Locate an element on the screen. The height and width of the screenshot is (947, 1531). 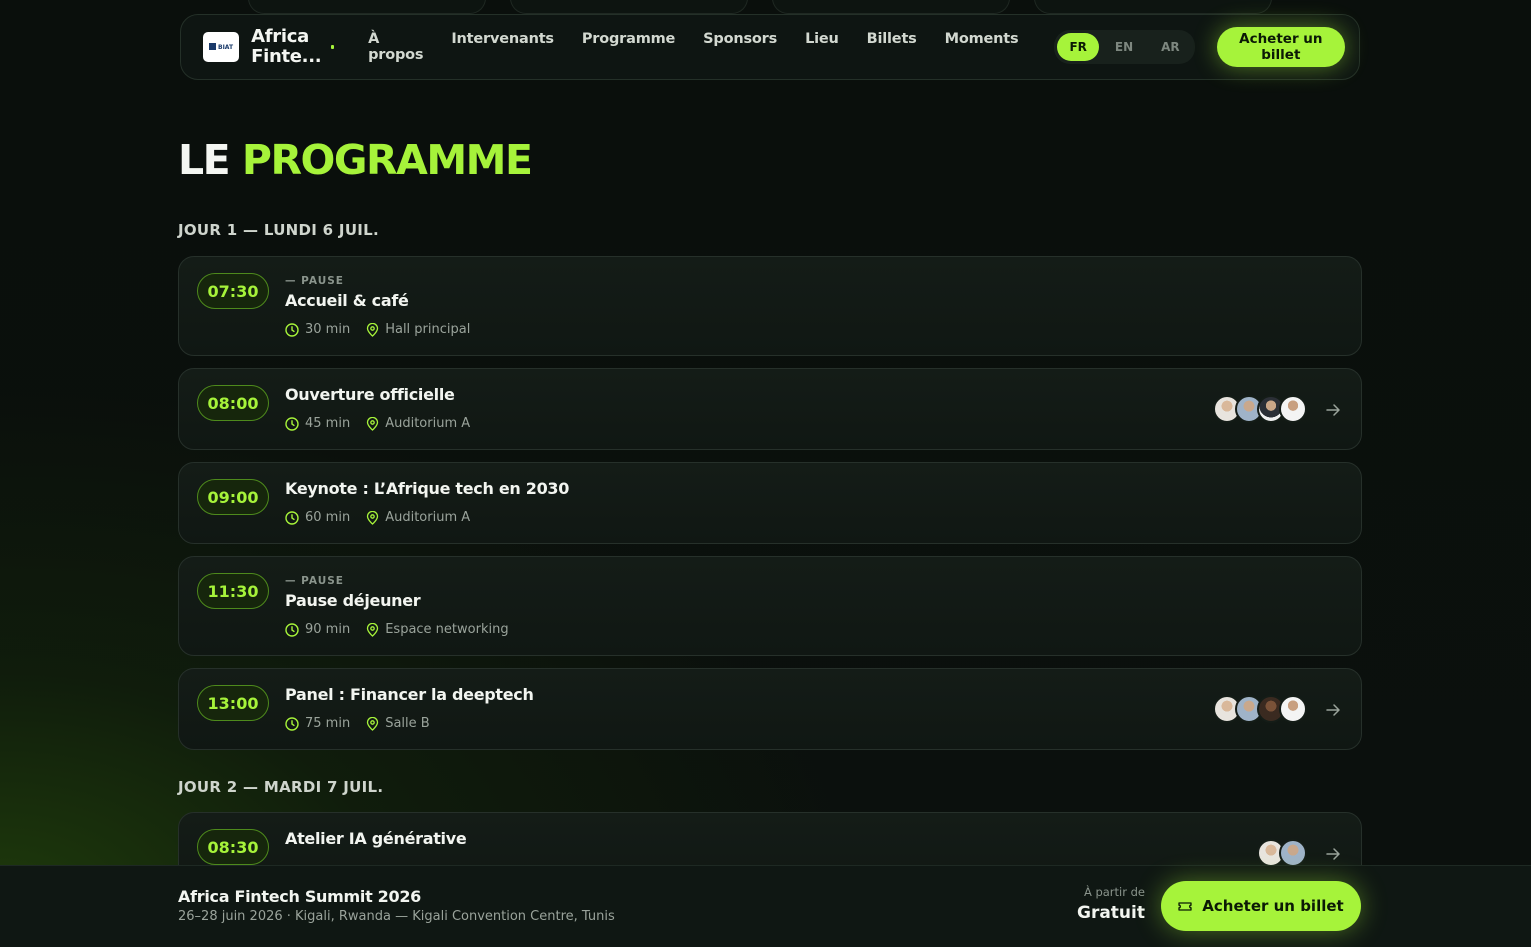
session-time: 11:30 is located at coordinates (233, 591).